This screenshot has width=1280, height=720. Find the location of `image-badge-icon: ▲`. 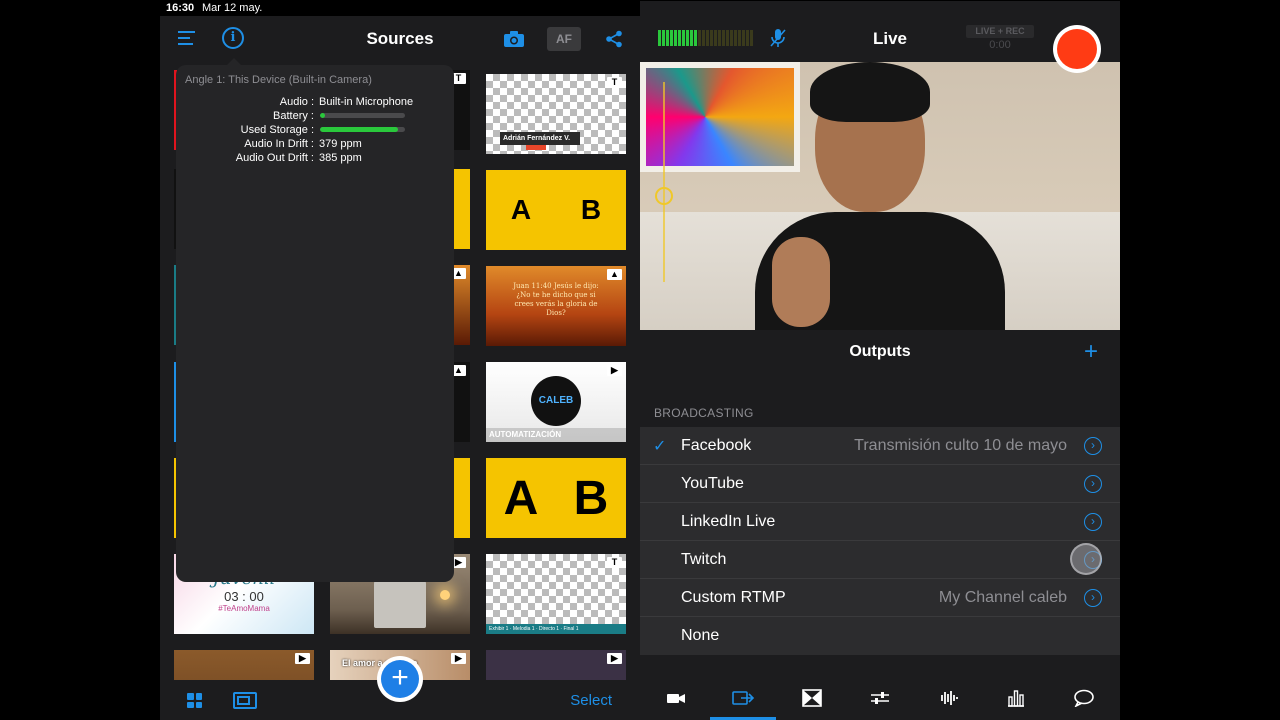

image-badge-icon: ▲ is located at coordinates (614, 274).